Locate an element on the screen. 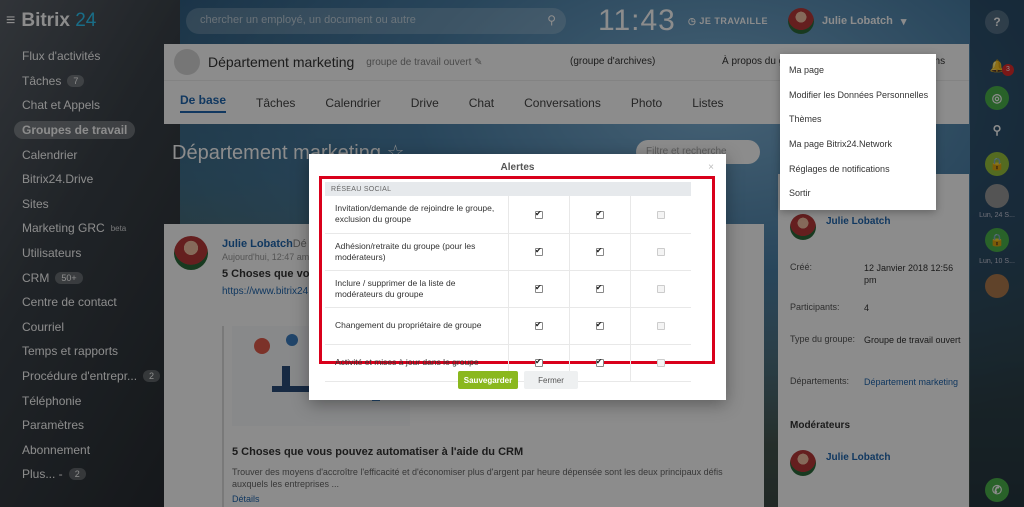  close-icon: × is located at coordinates (711, 167).